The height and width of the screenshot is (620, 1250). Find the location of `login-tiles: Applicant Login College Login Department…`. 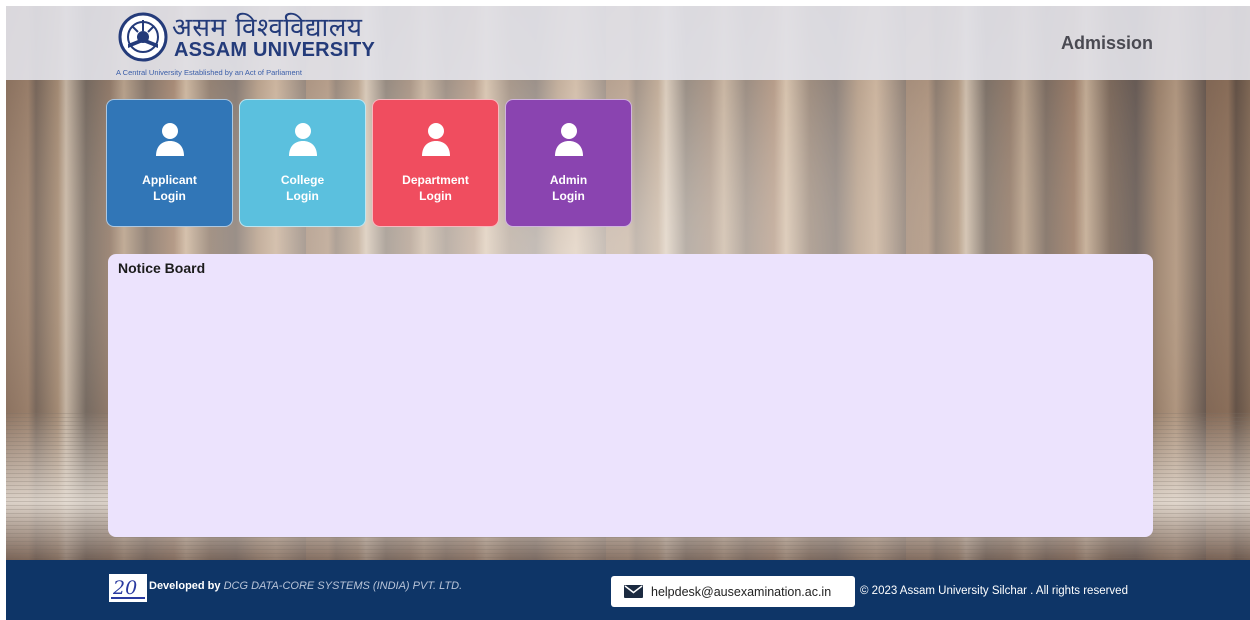

login-tiles: Applicant Login College Login Department… is located at coordinates (369, 163).